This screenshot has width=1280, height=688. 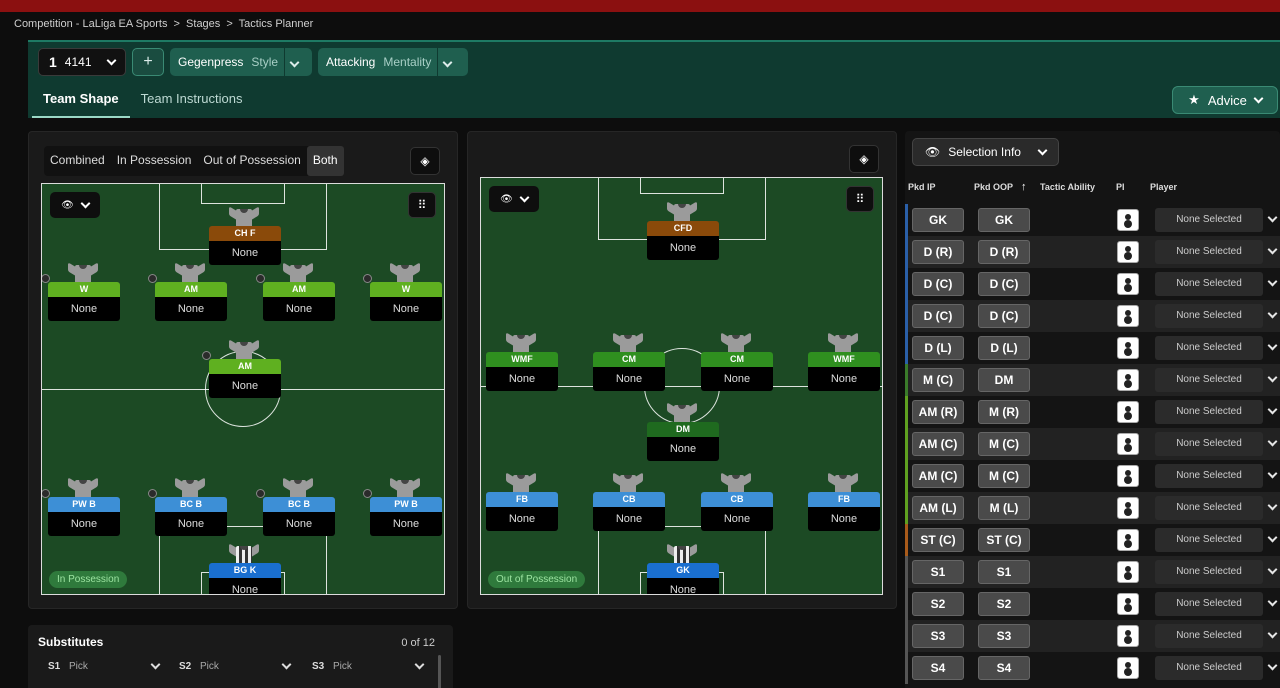 I want to click on right_pitch-player-slot: CFD None, so click(x=683, y=231).